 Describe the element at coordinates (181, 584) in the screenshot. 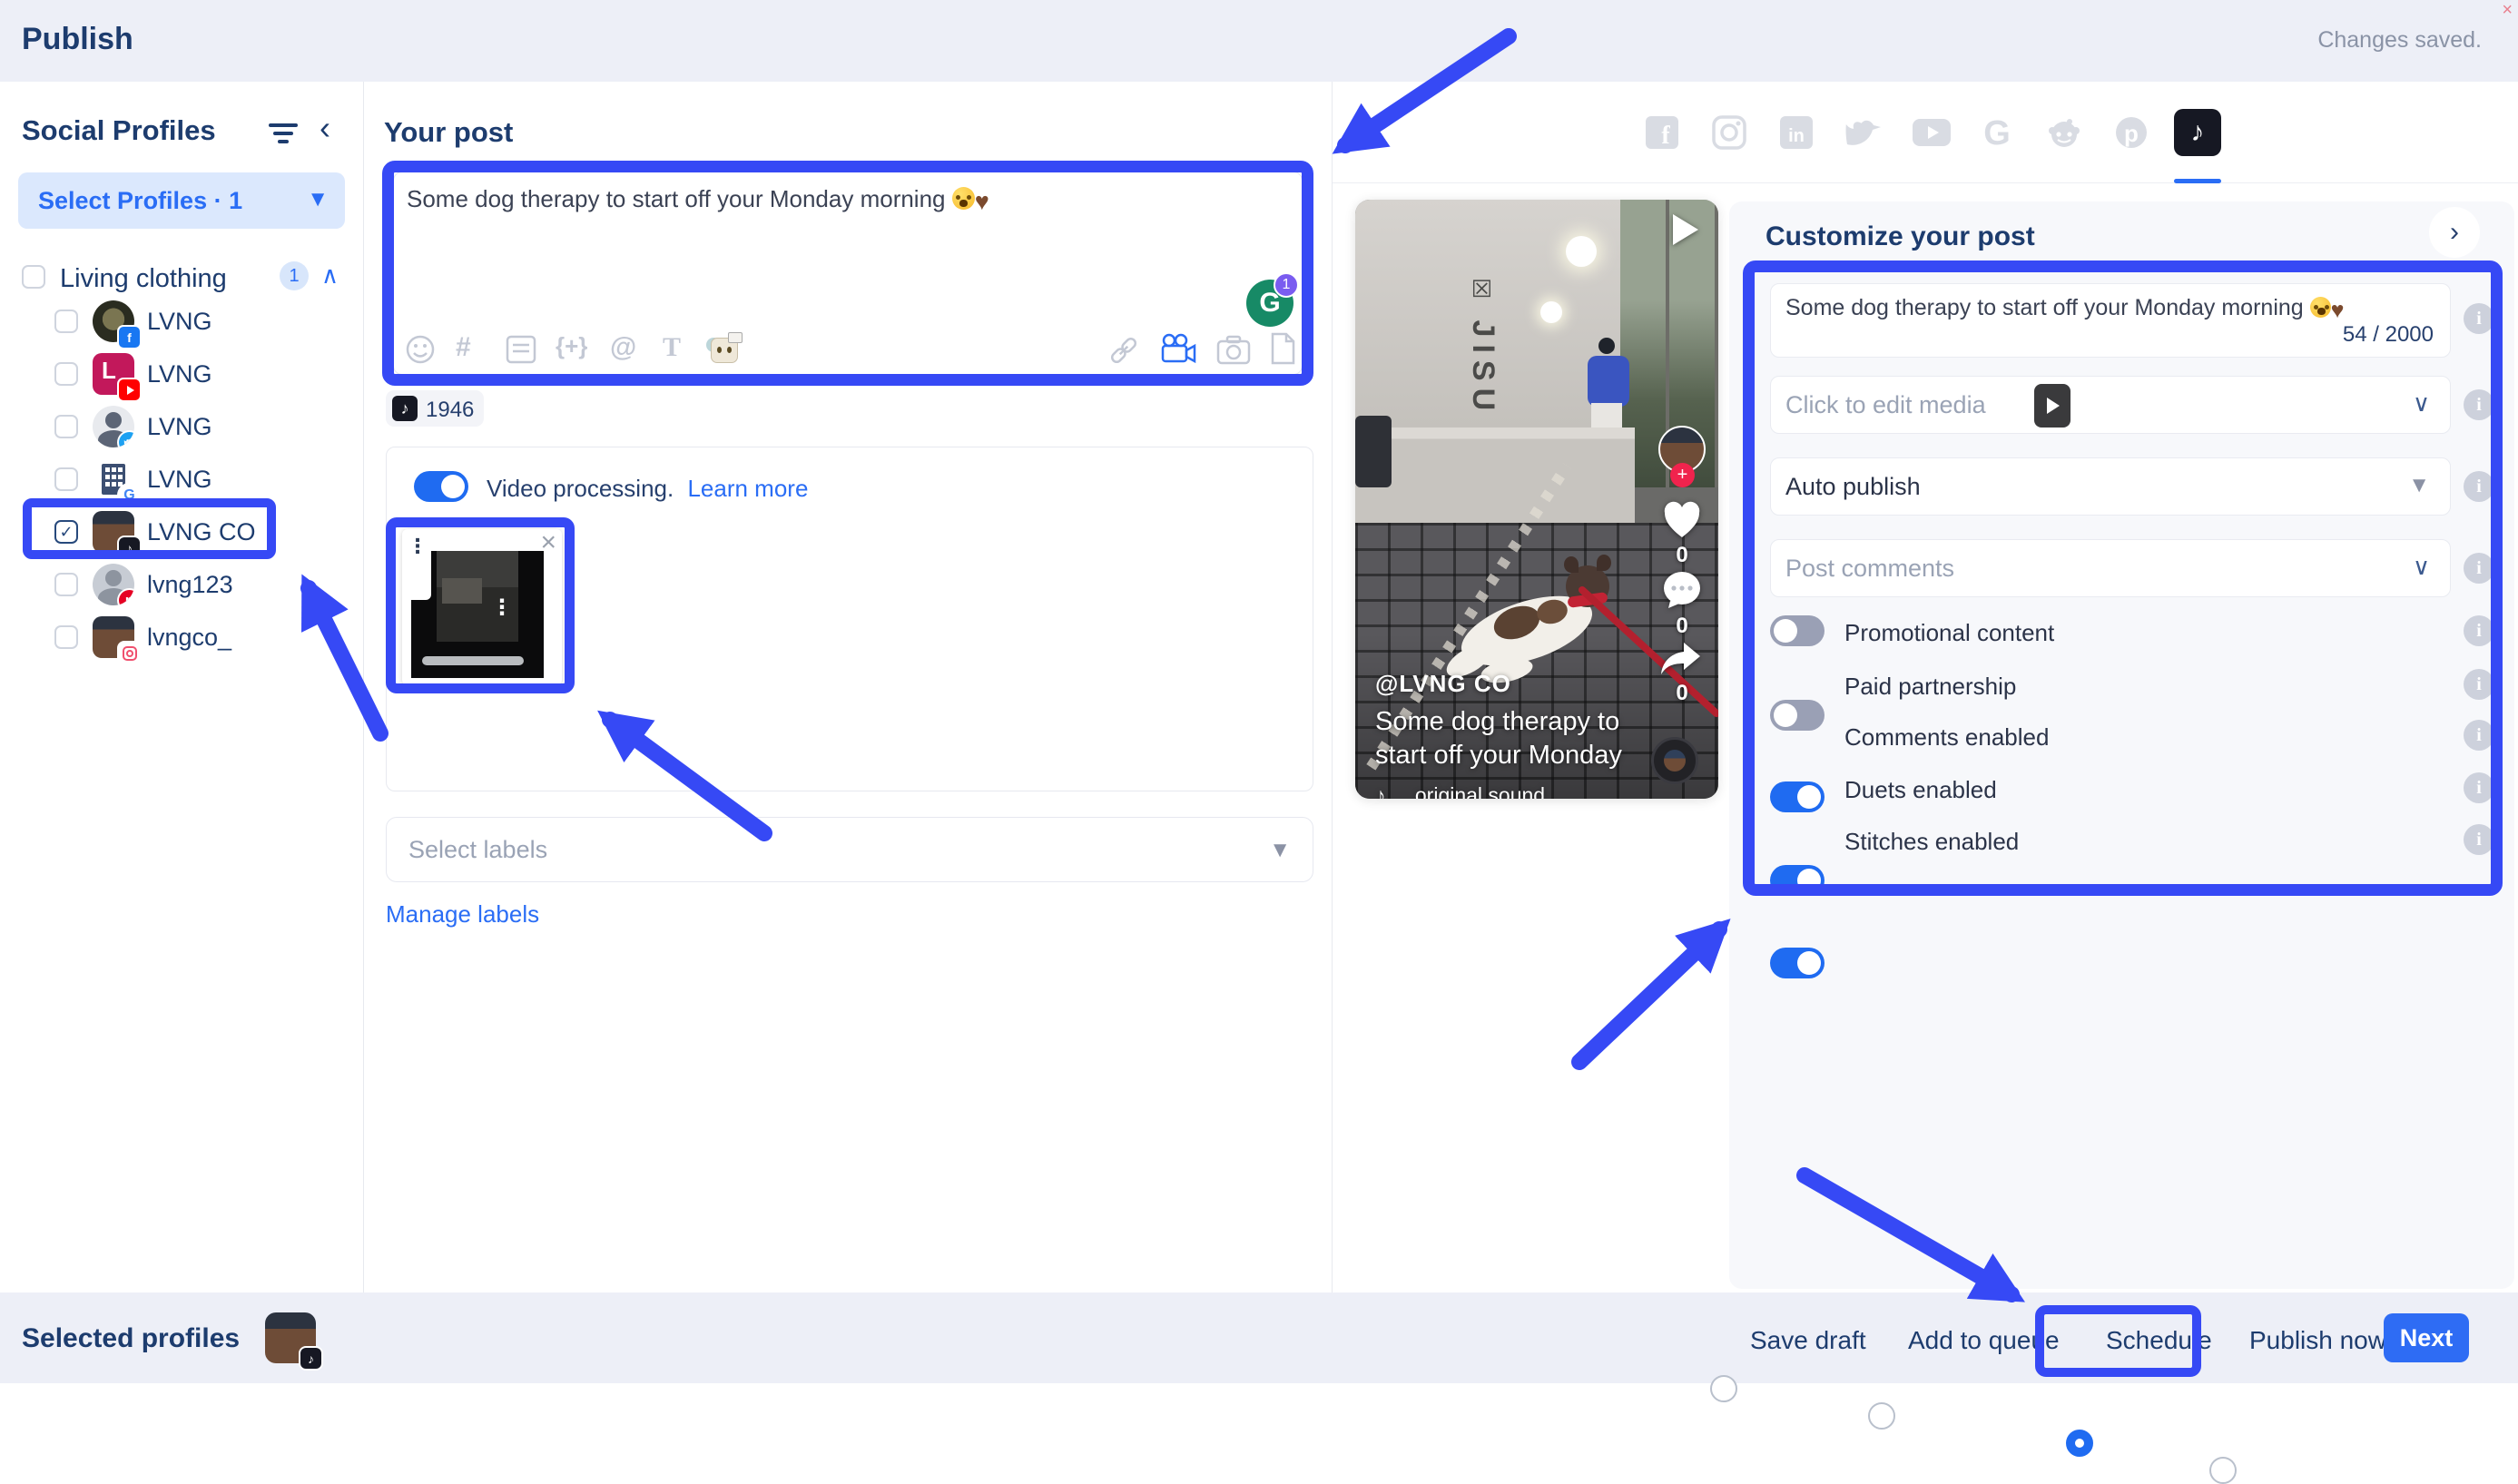

I see `profile-row: p lvng123` at that location.